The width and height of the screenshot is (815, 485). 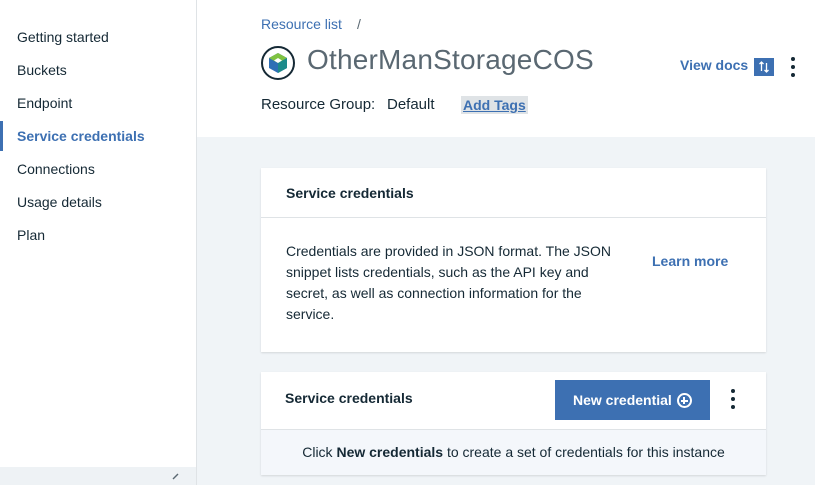 What do you see at coordinates (98, 476) in the screenshot?
I see `sidebar-footer` at bounding box center [98, 476].